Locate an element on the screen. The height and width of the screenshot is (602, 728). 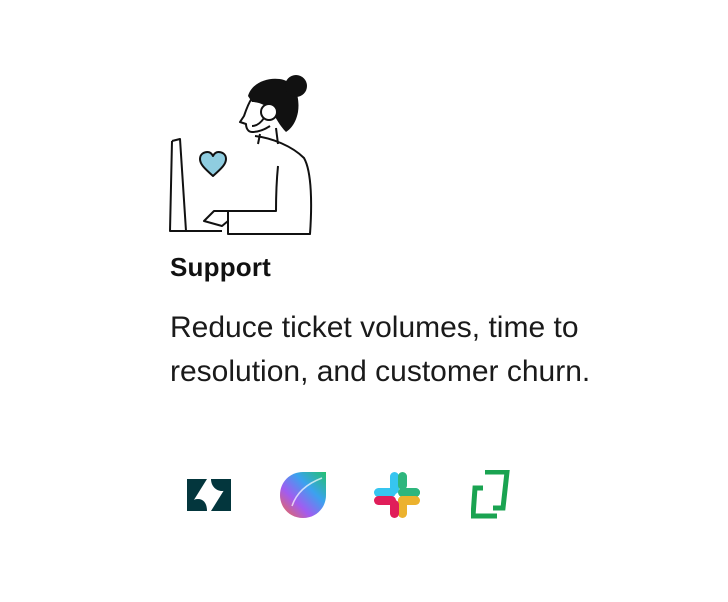
helpscout-logo-icon is located at coordinates (491, 495).